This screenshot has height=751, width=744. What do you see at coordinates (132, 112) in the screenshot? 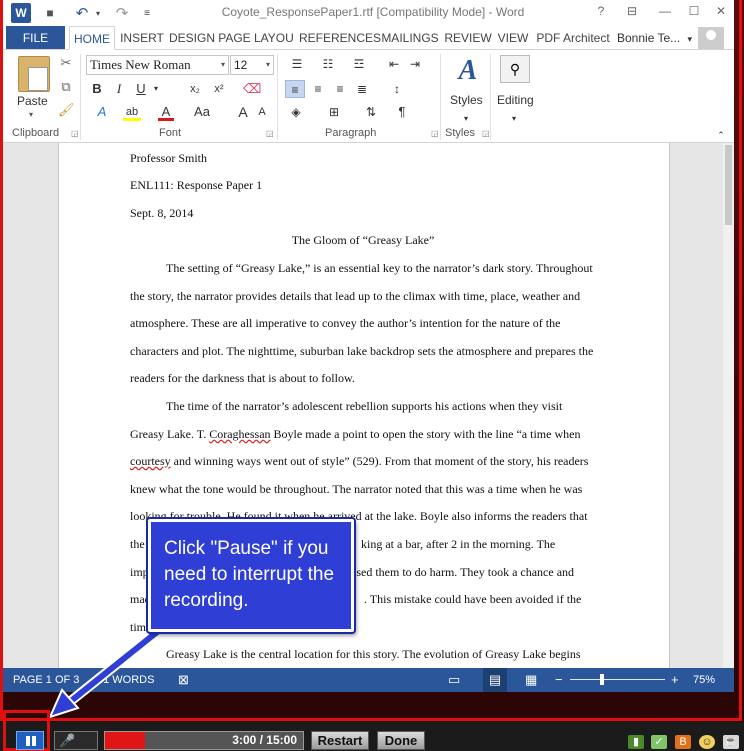
I see `highlight-button: ab` at bounding box center [132, 112].